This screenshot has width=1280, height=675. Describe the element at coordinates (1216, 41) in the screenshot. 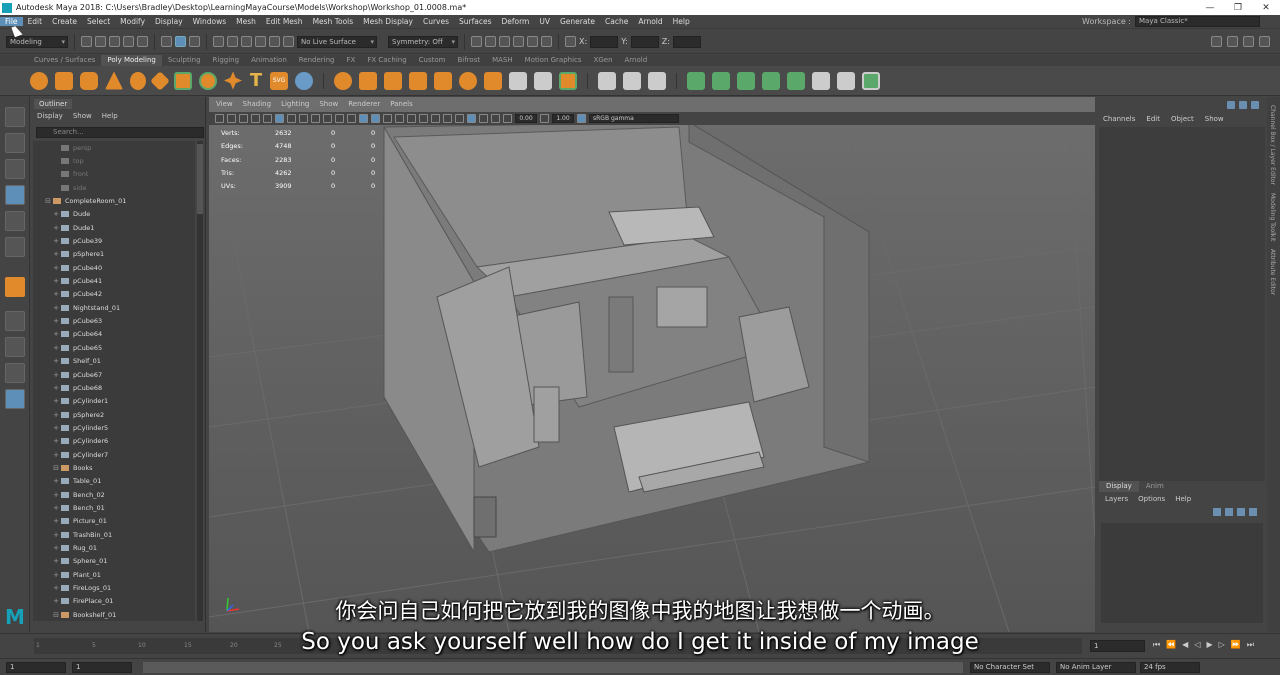

I see `modeling-toolkit-icon` at that location.